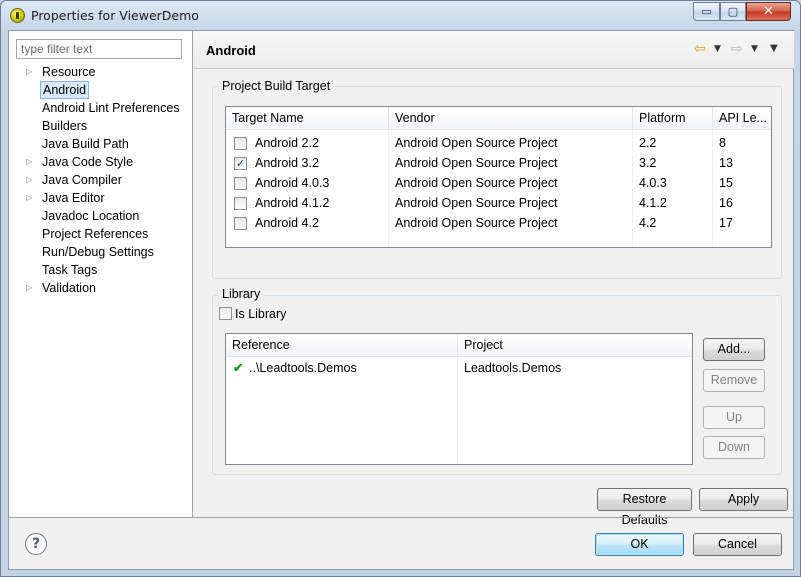 The width and height of the screenshot is (801, 577). What do you see at coordinates (774, 48) in the screenshot?
I see `view-menu-icon: ▼` at bounding box center [774, 48].